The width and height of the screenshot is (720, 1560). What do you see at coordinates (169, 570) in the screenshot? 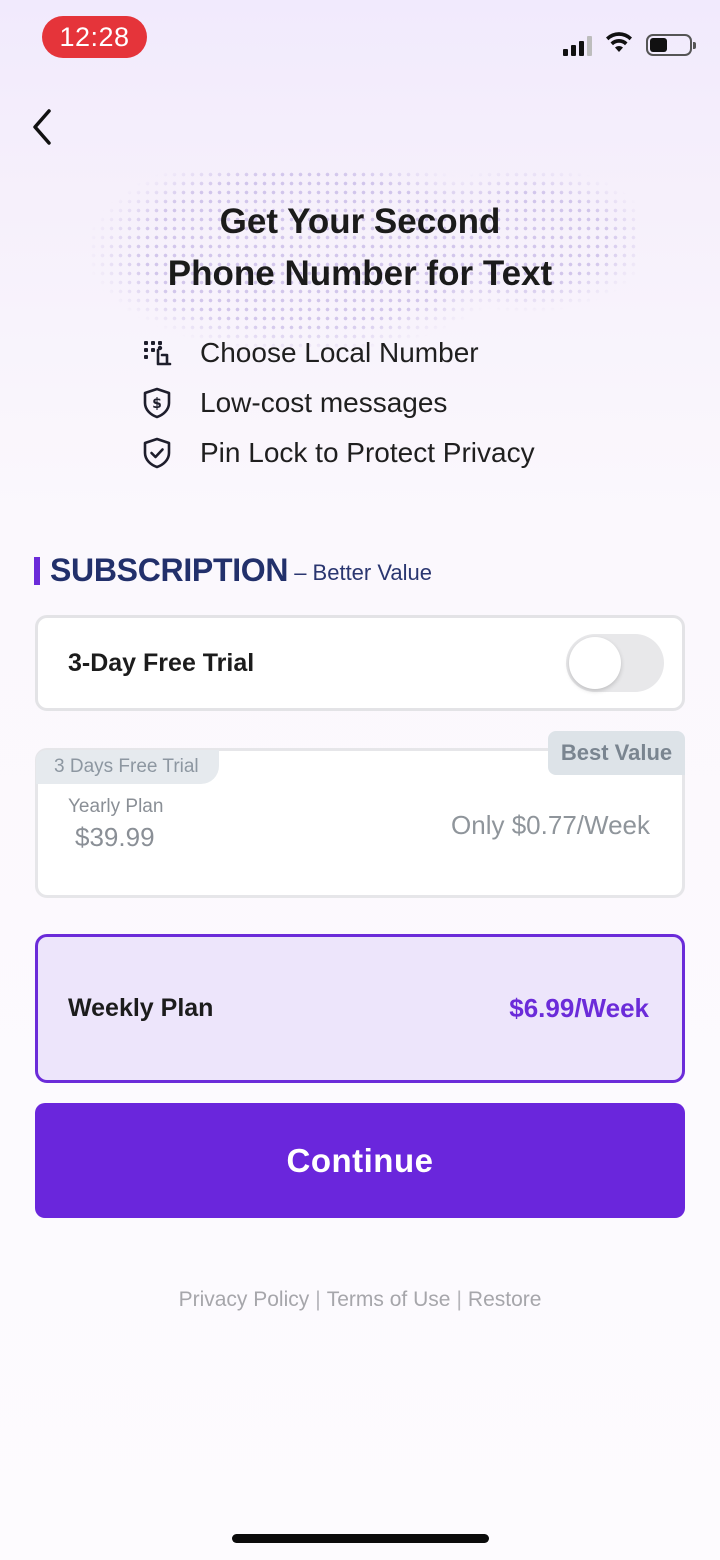
I see `subscription-title: SUBSCRIPTION` at bounding box center [169, 570].